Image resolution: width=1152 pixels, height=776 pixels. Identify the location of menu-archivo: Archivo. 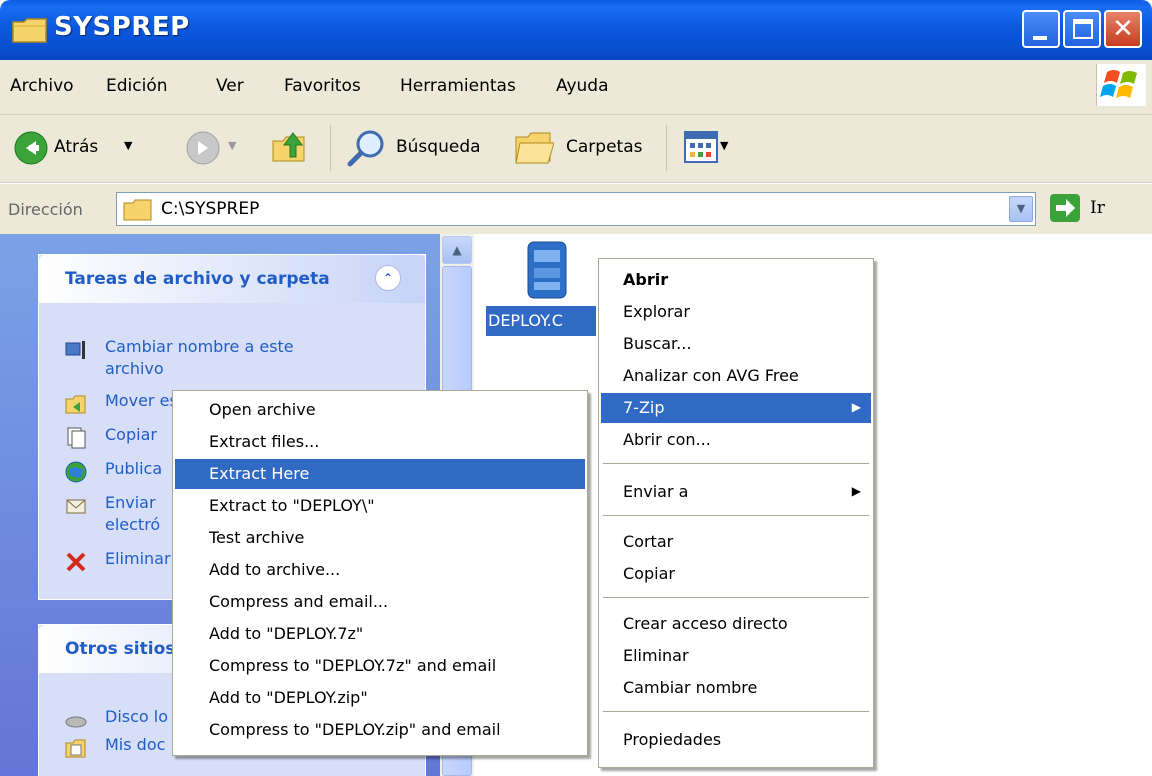
(42, 86).